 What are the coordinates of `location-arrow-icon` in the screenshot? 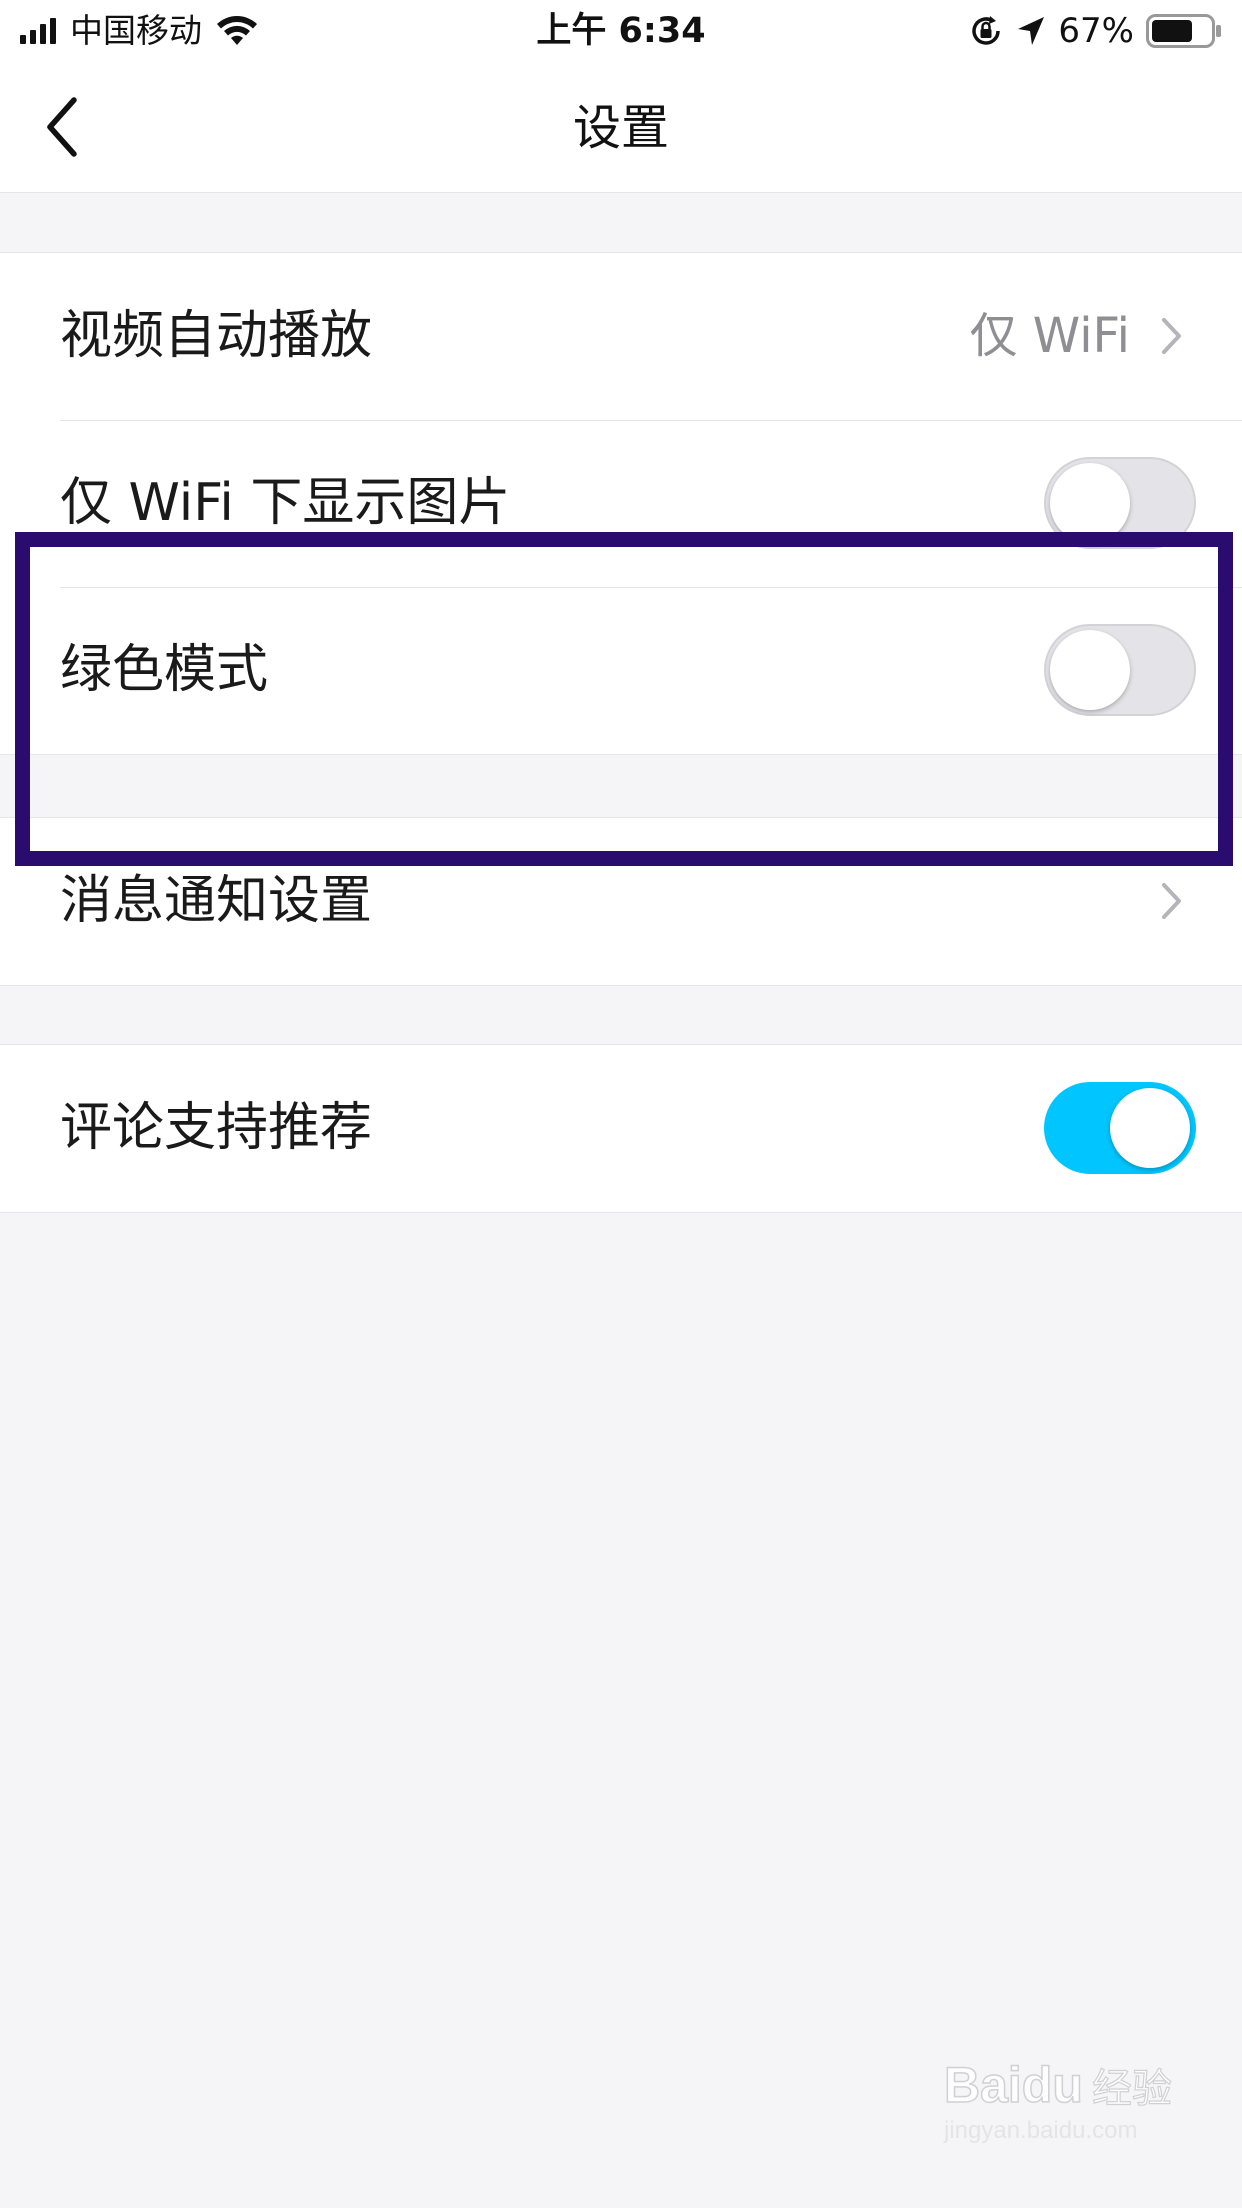 It's located at (1031, 31).